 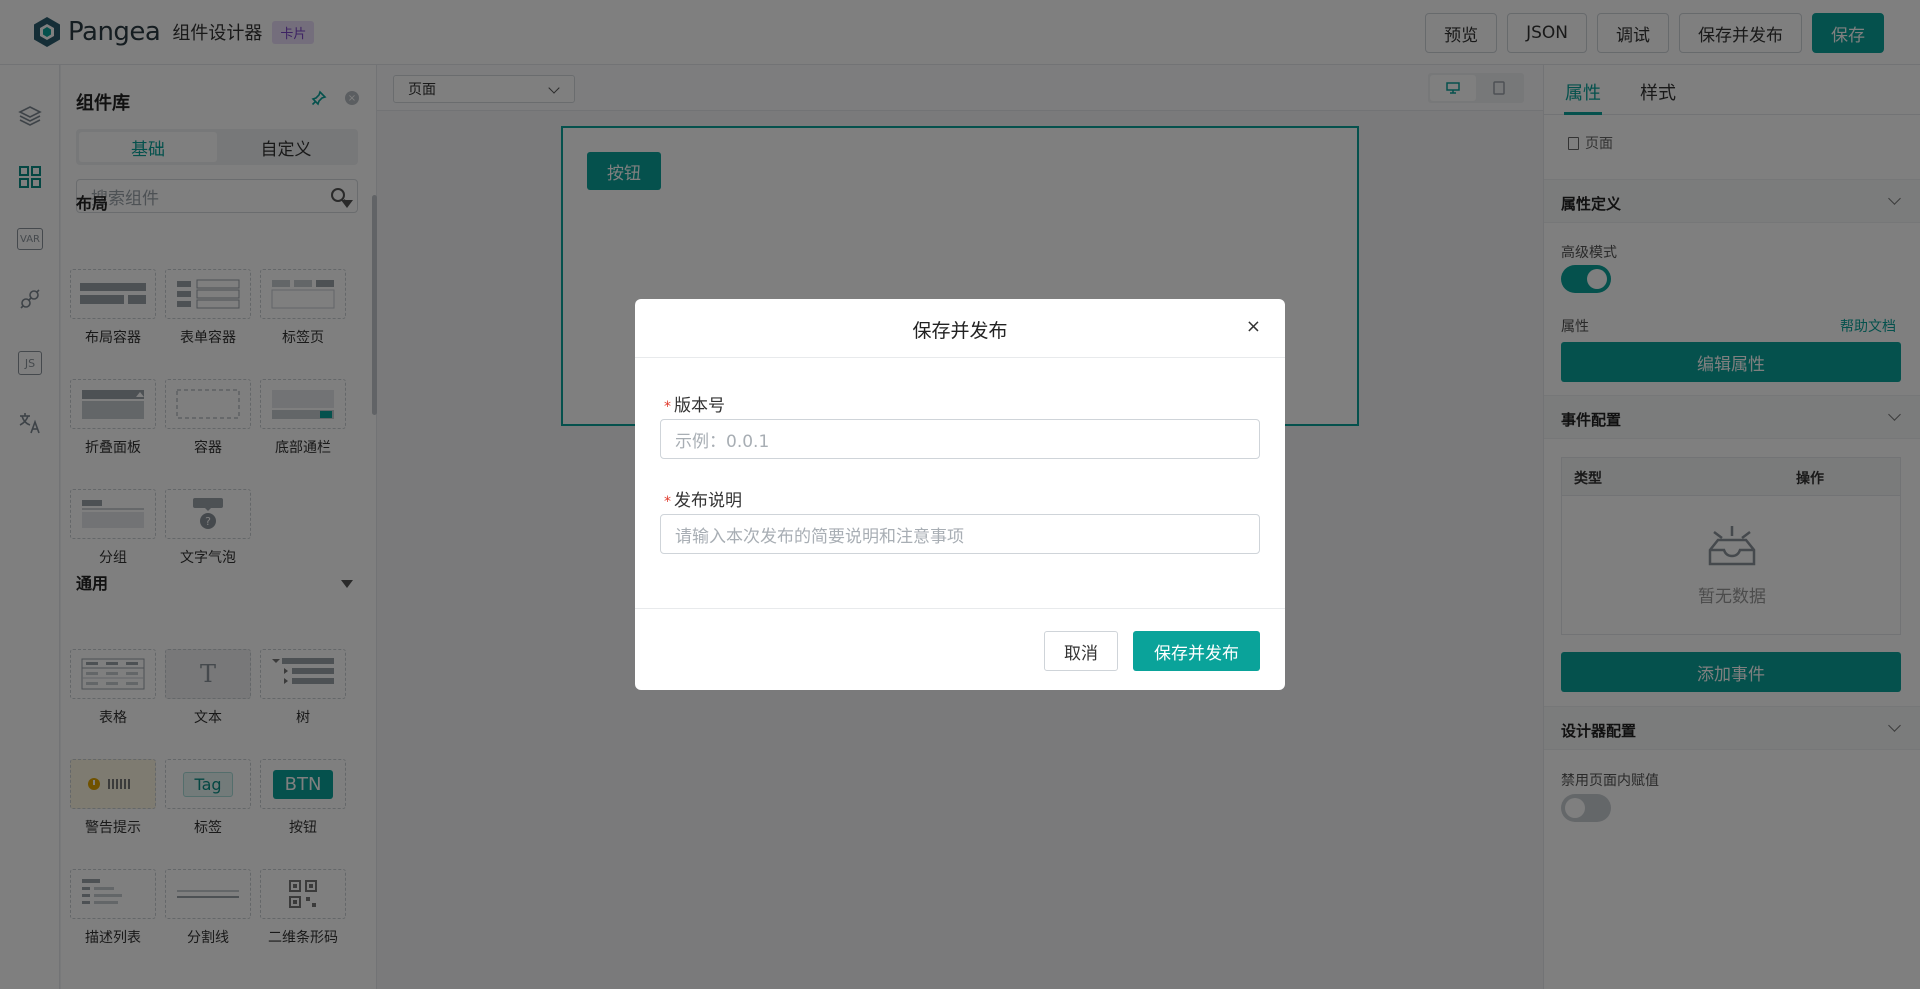 I want to click on desc-label-text: 发布说明, so click(x=708, y=501).